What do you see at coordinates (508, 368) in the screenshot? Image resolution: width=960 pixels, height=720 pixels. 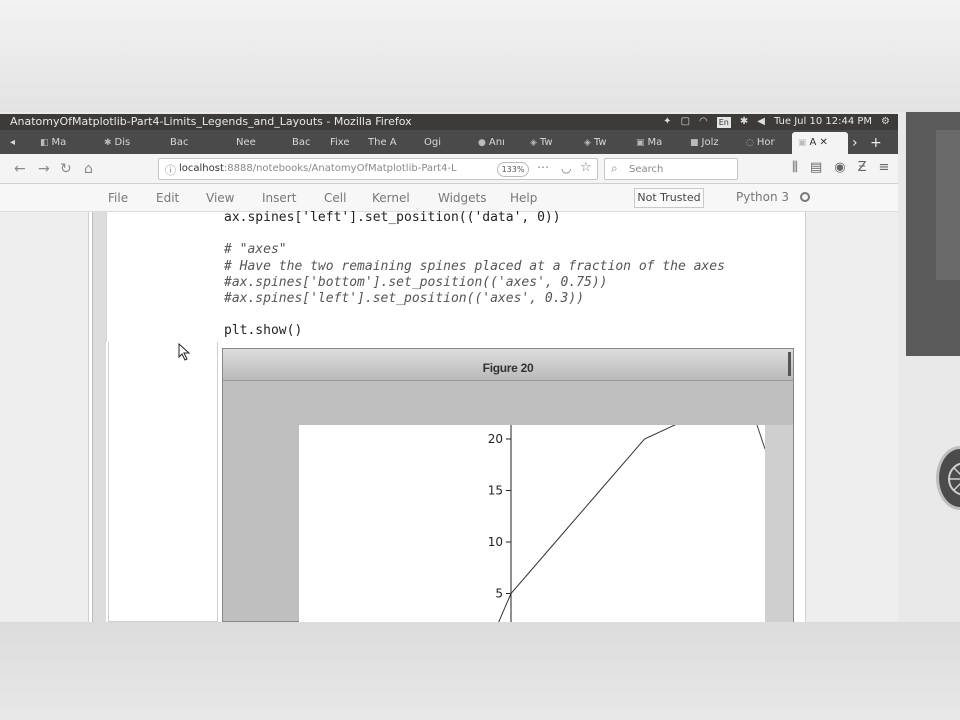 I see `figure-title: Figure 20` at bounding box center [508, 368].